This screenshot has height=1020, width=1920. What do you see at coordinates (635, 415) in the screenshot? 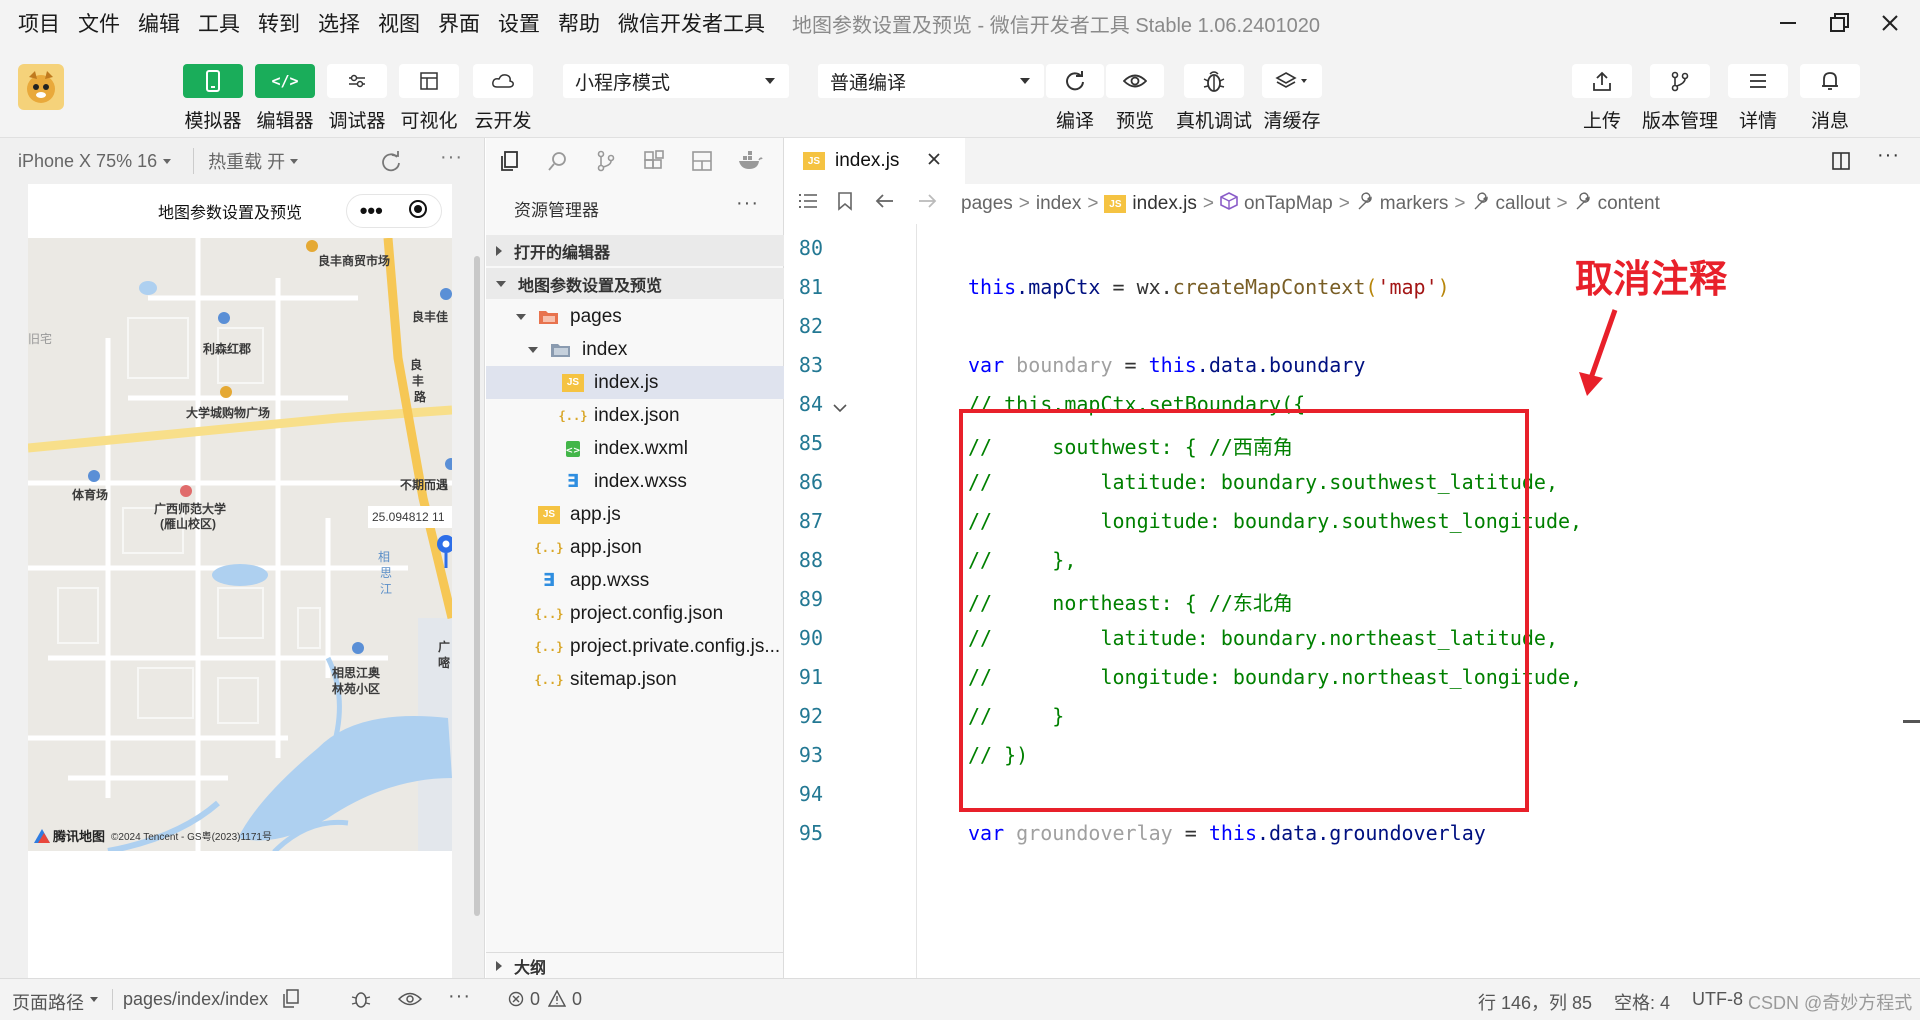
I see `tree-item-index-json: {..} index.json` at bounding box center [635, 415].